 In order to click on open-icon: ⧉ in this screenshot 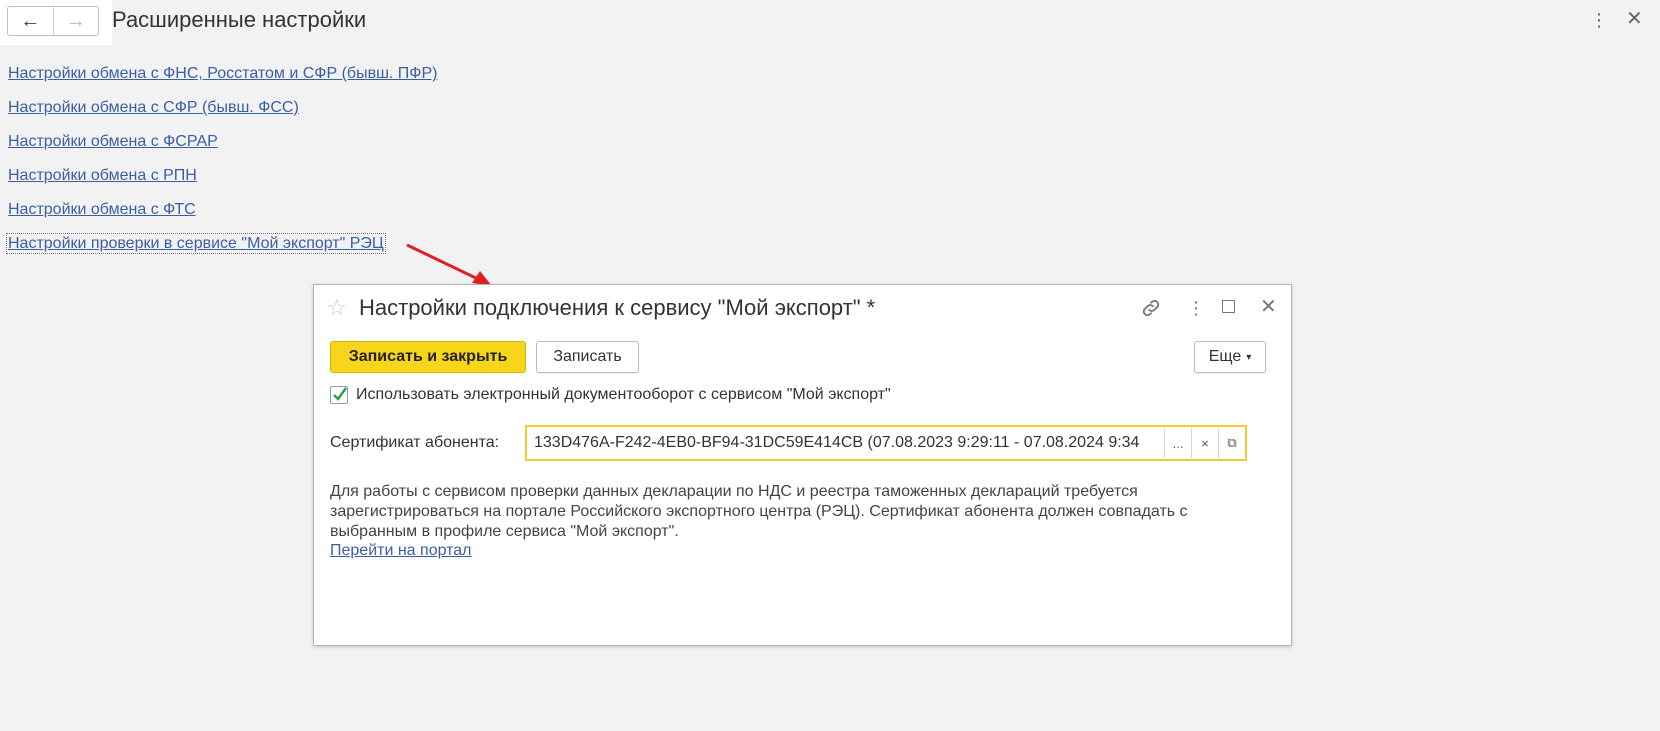, I will do `click(1231, 443)`.